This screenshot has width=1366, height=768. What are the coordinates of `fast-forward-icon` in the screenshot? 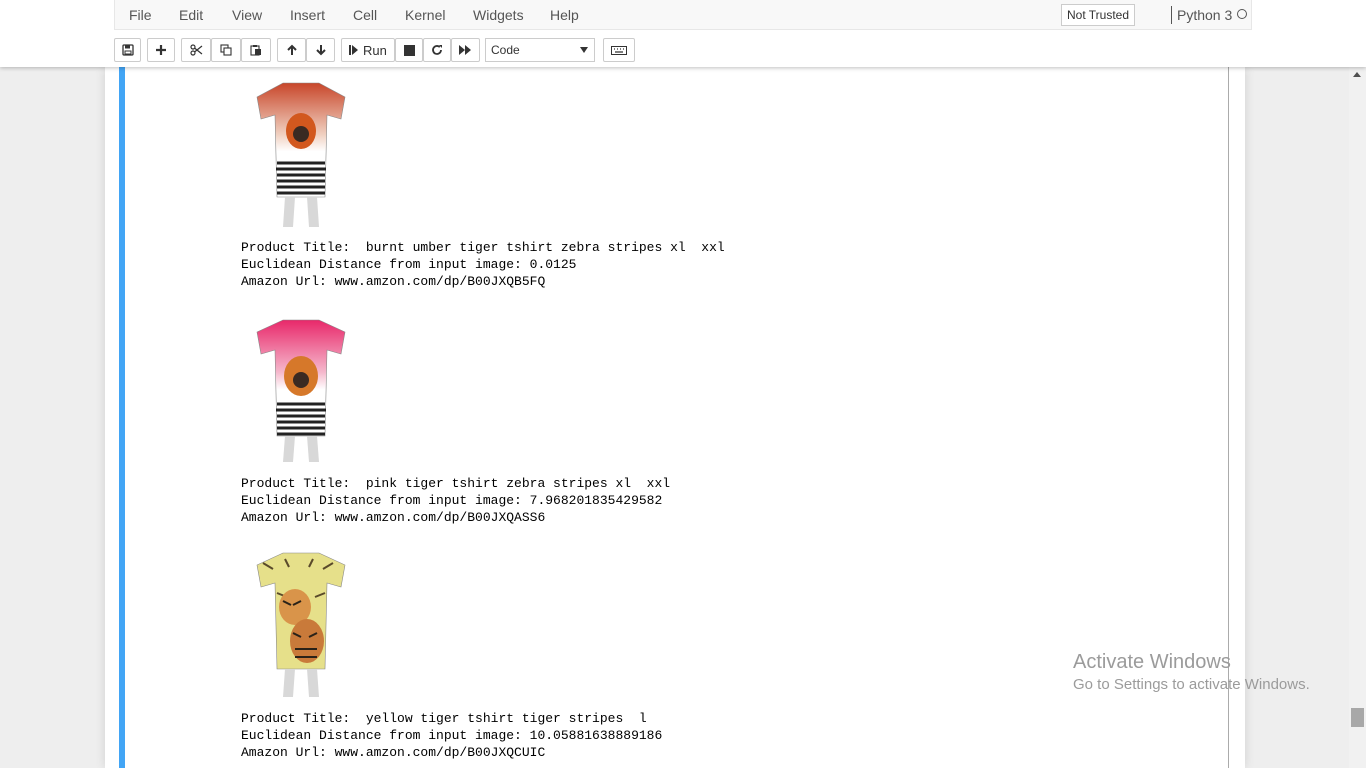 It's located at (465, 50).